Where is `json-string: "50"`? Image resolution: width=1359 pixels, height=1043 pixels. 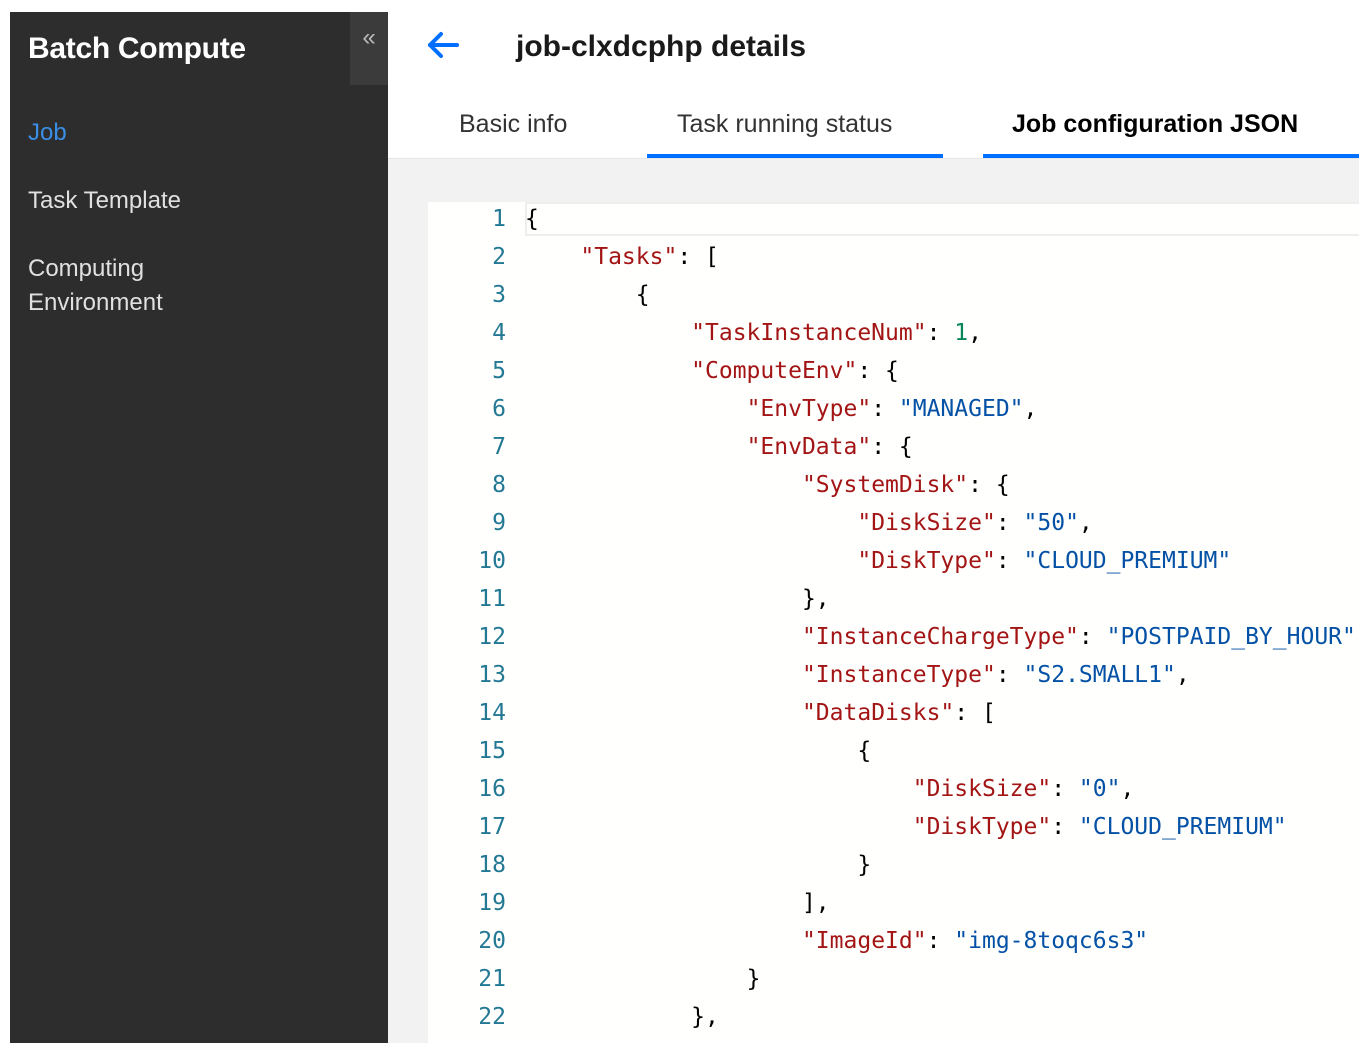
json-string: "50" is located at coordinates (1051, 523).